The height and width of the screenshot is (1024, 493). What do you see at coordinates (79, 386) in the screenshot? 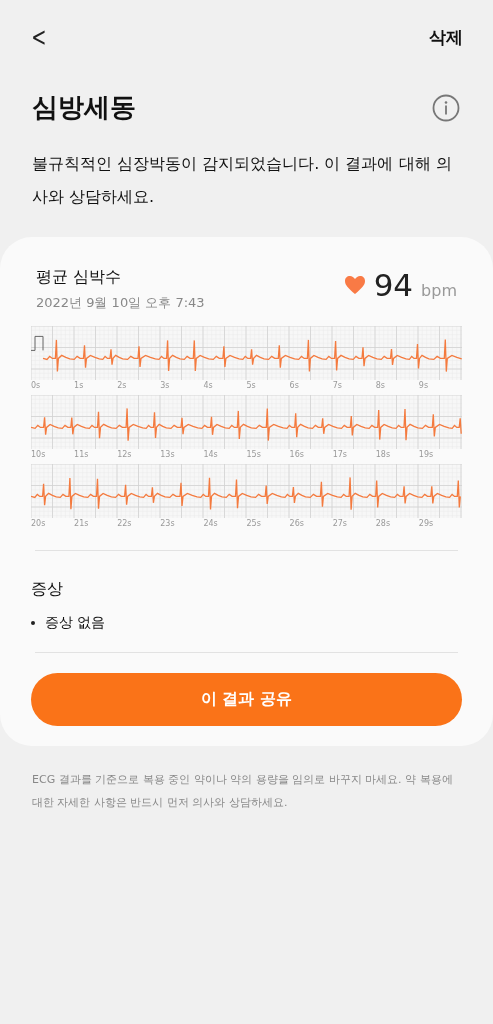
I see `time-tick-label: 1s` at bounding box center [79, 386].